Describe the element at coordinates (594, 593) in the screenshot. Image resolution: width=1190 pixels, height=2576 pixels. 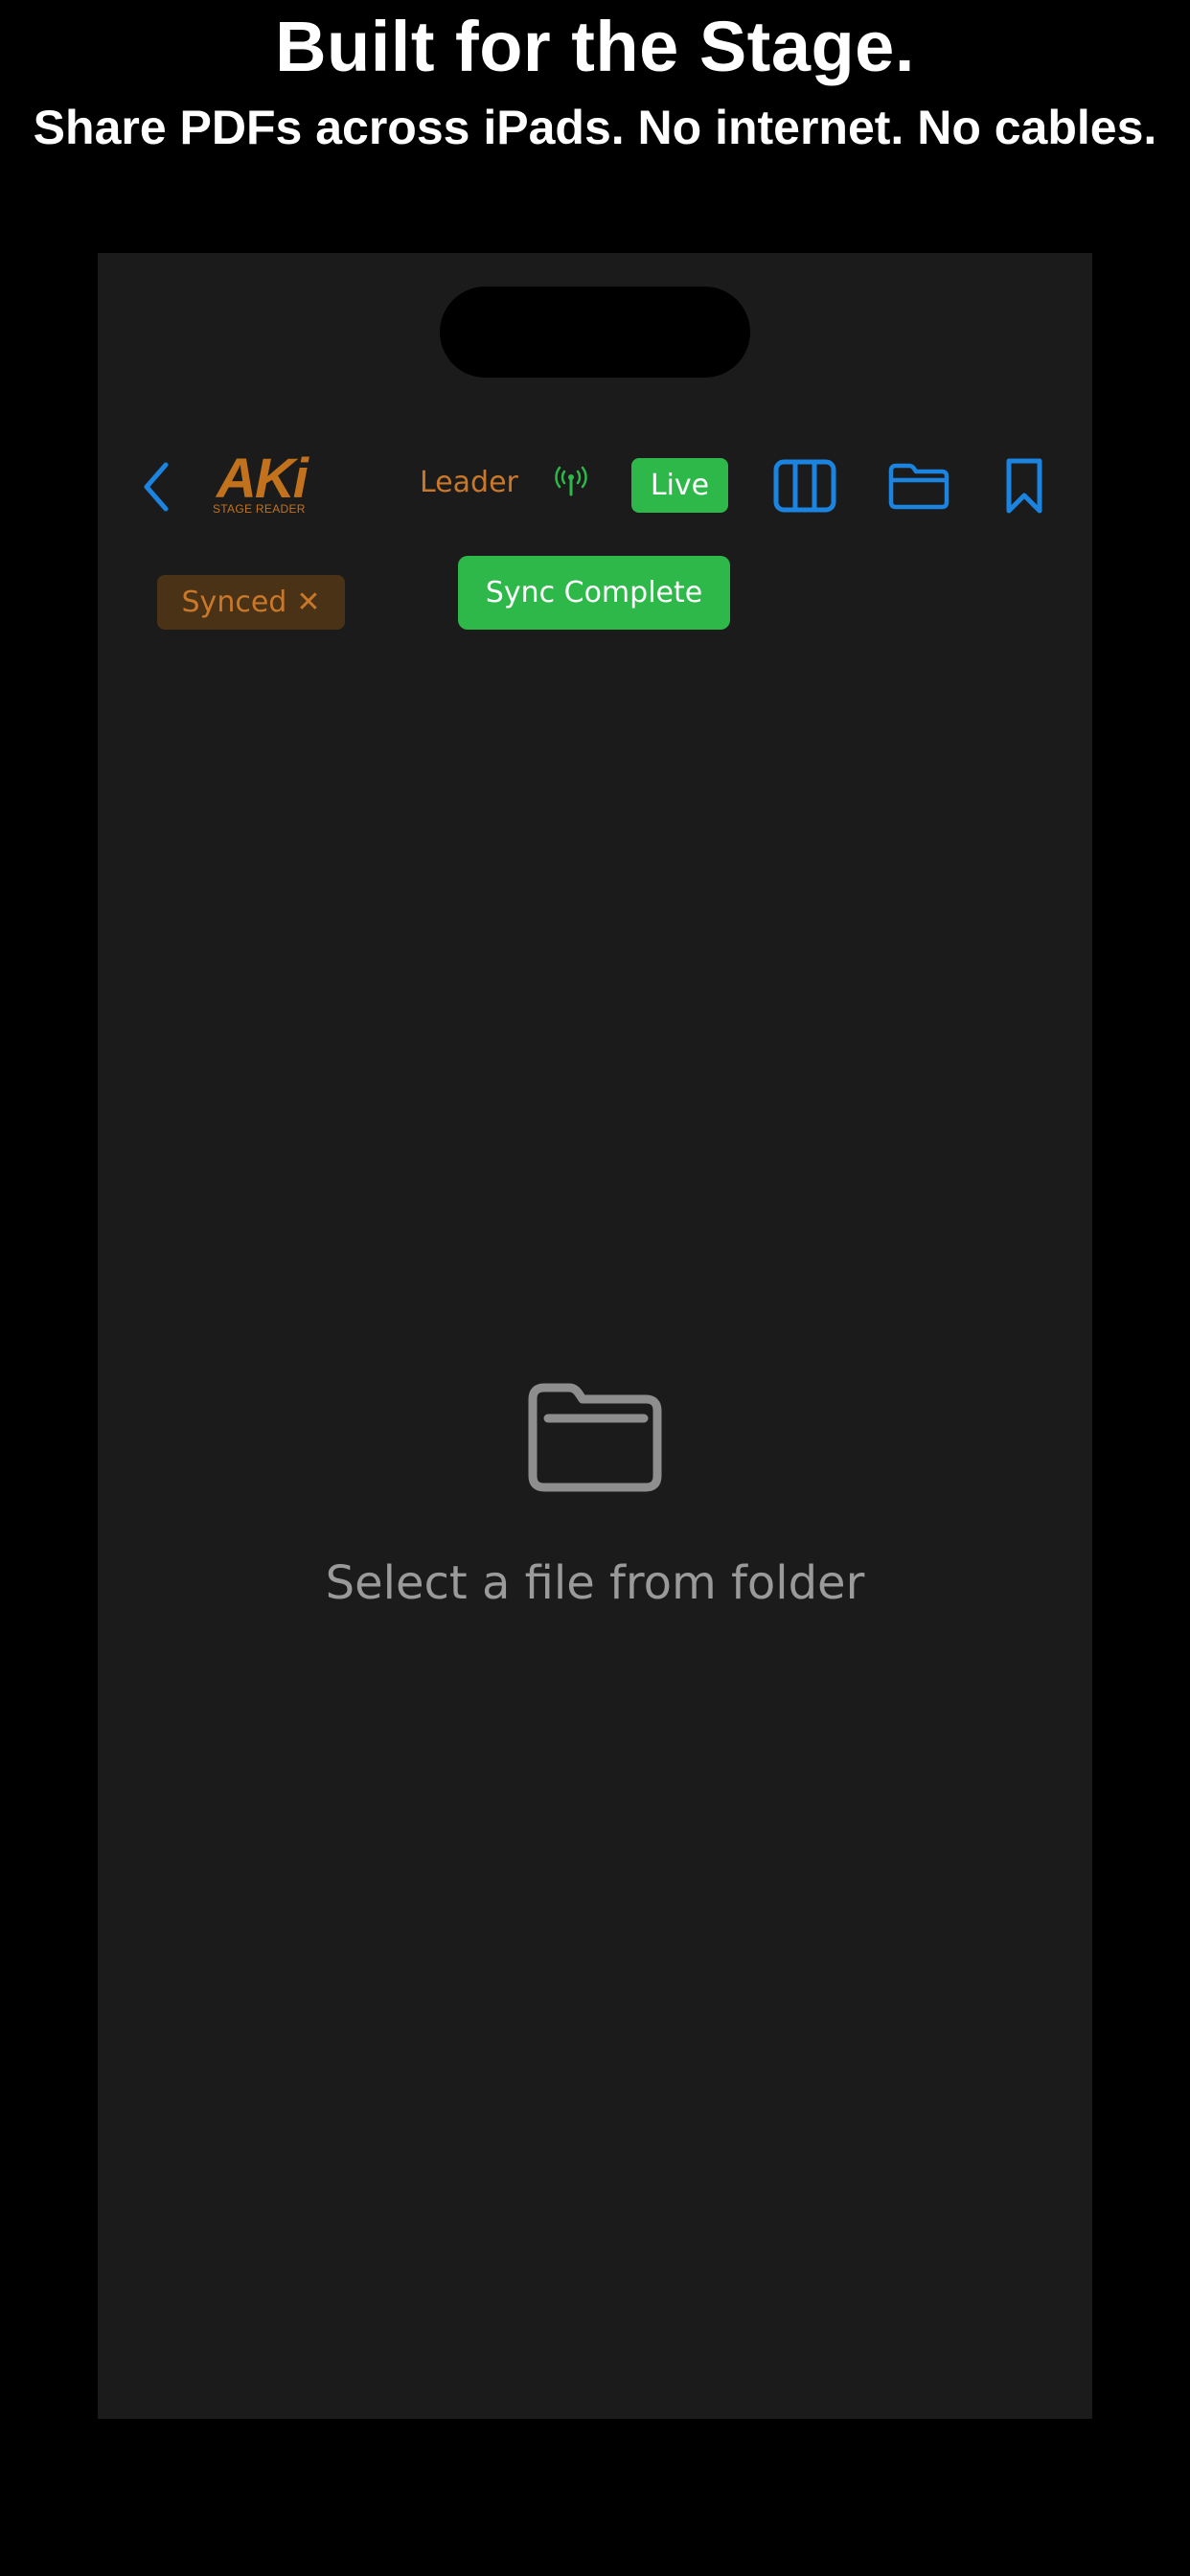
I see `sync-complete-toast: Sync Complete` at that location.